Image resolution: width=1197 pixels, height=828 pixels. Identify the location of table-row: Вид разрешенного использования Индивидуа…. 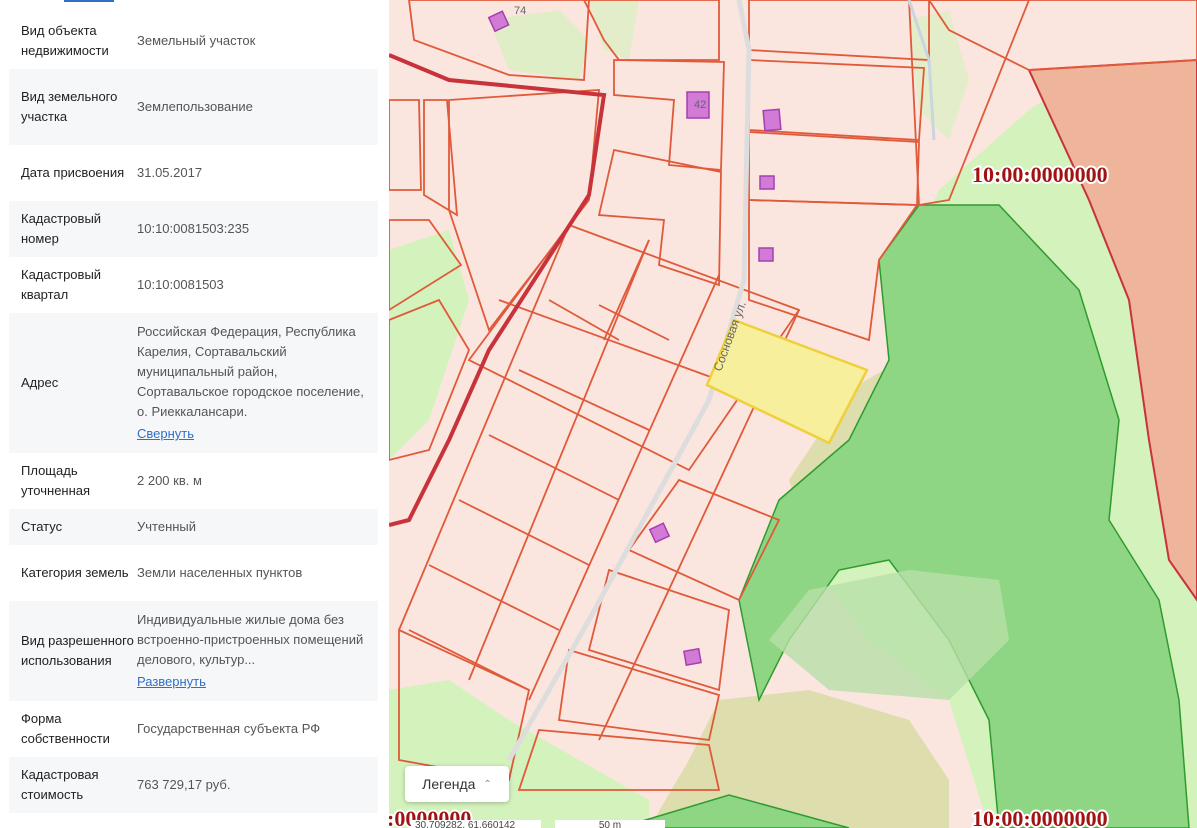
(193, 651).